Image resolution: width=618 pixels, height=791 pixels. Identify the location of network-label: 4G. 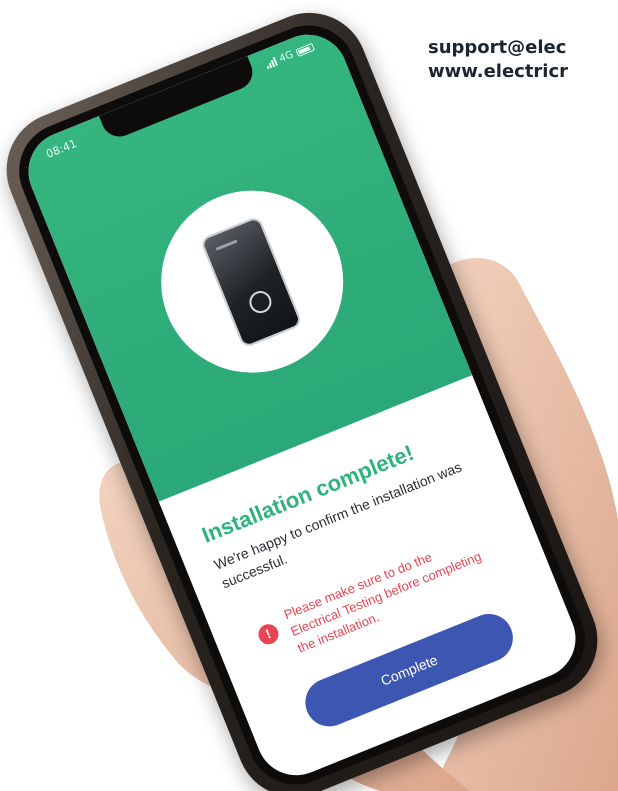
(286, 57).